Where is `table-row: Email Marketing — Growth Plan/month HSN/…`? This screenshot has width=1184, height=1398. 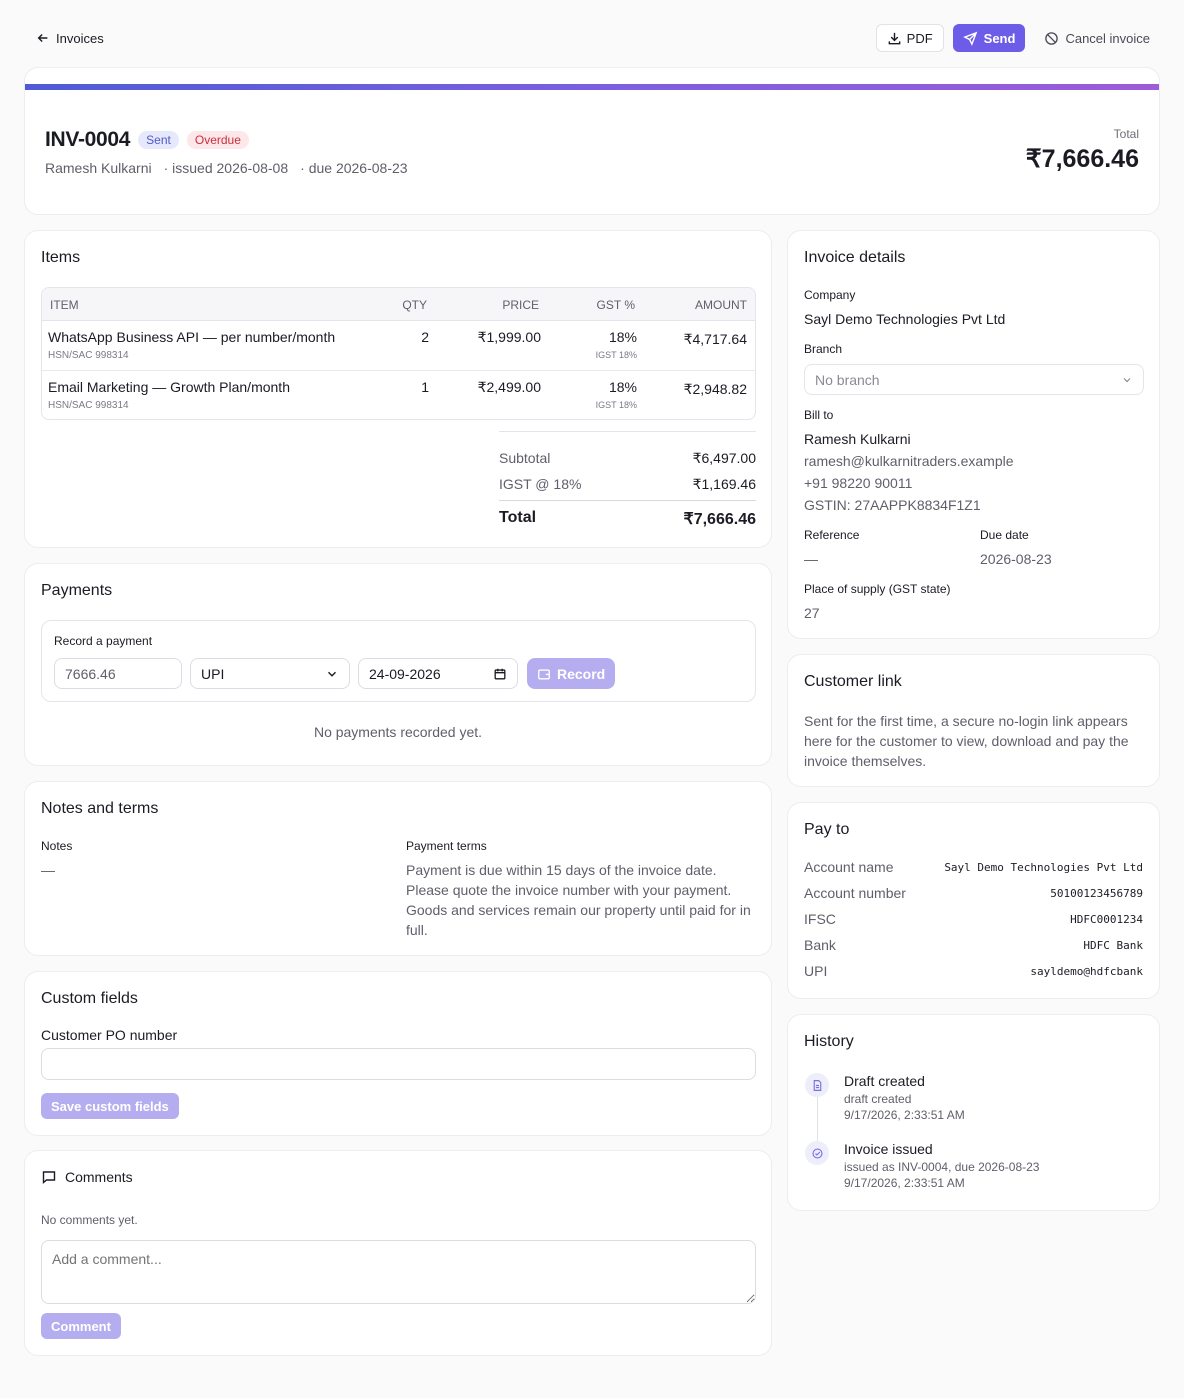
table-row: Email Marketing — Growth Plan/month HSN/… is located at coordinates (398, 394).